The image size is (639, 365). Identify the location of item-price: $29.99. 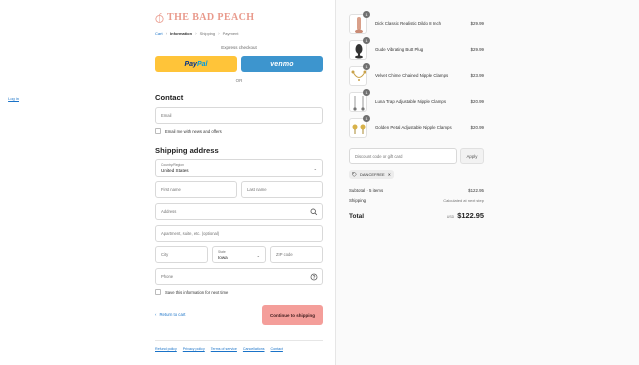
(477, 49).